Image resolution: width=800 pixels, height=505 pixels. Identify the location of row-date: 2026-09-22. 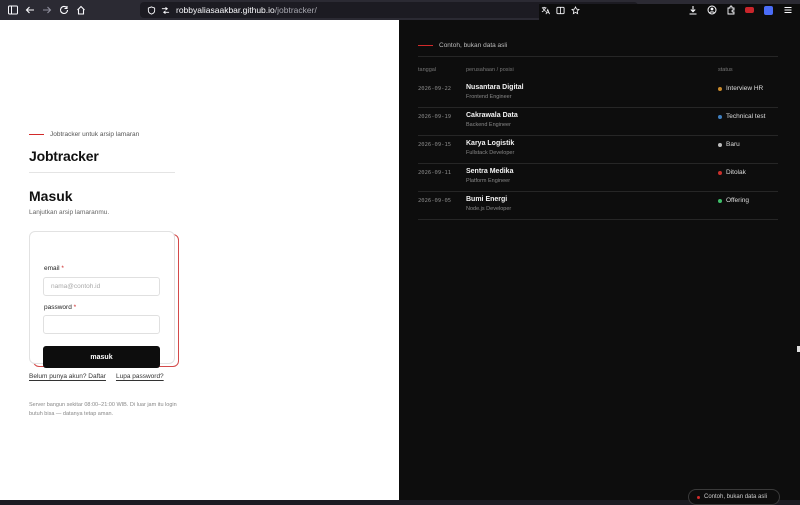
(435, 89).